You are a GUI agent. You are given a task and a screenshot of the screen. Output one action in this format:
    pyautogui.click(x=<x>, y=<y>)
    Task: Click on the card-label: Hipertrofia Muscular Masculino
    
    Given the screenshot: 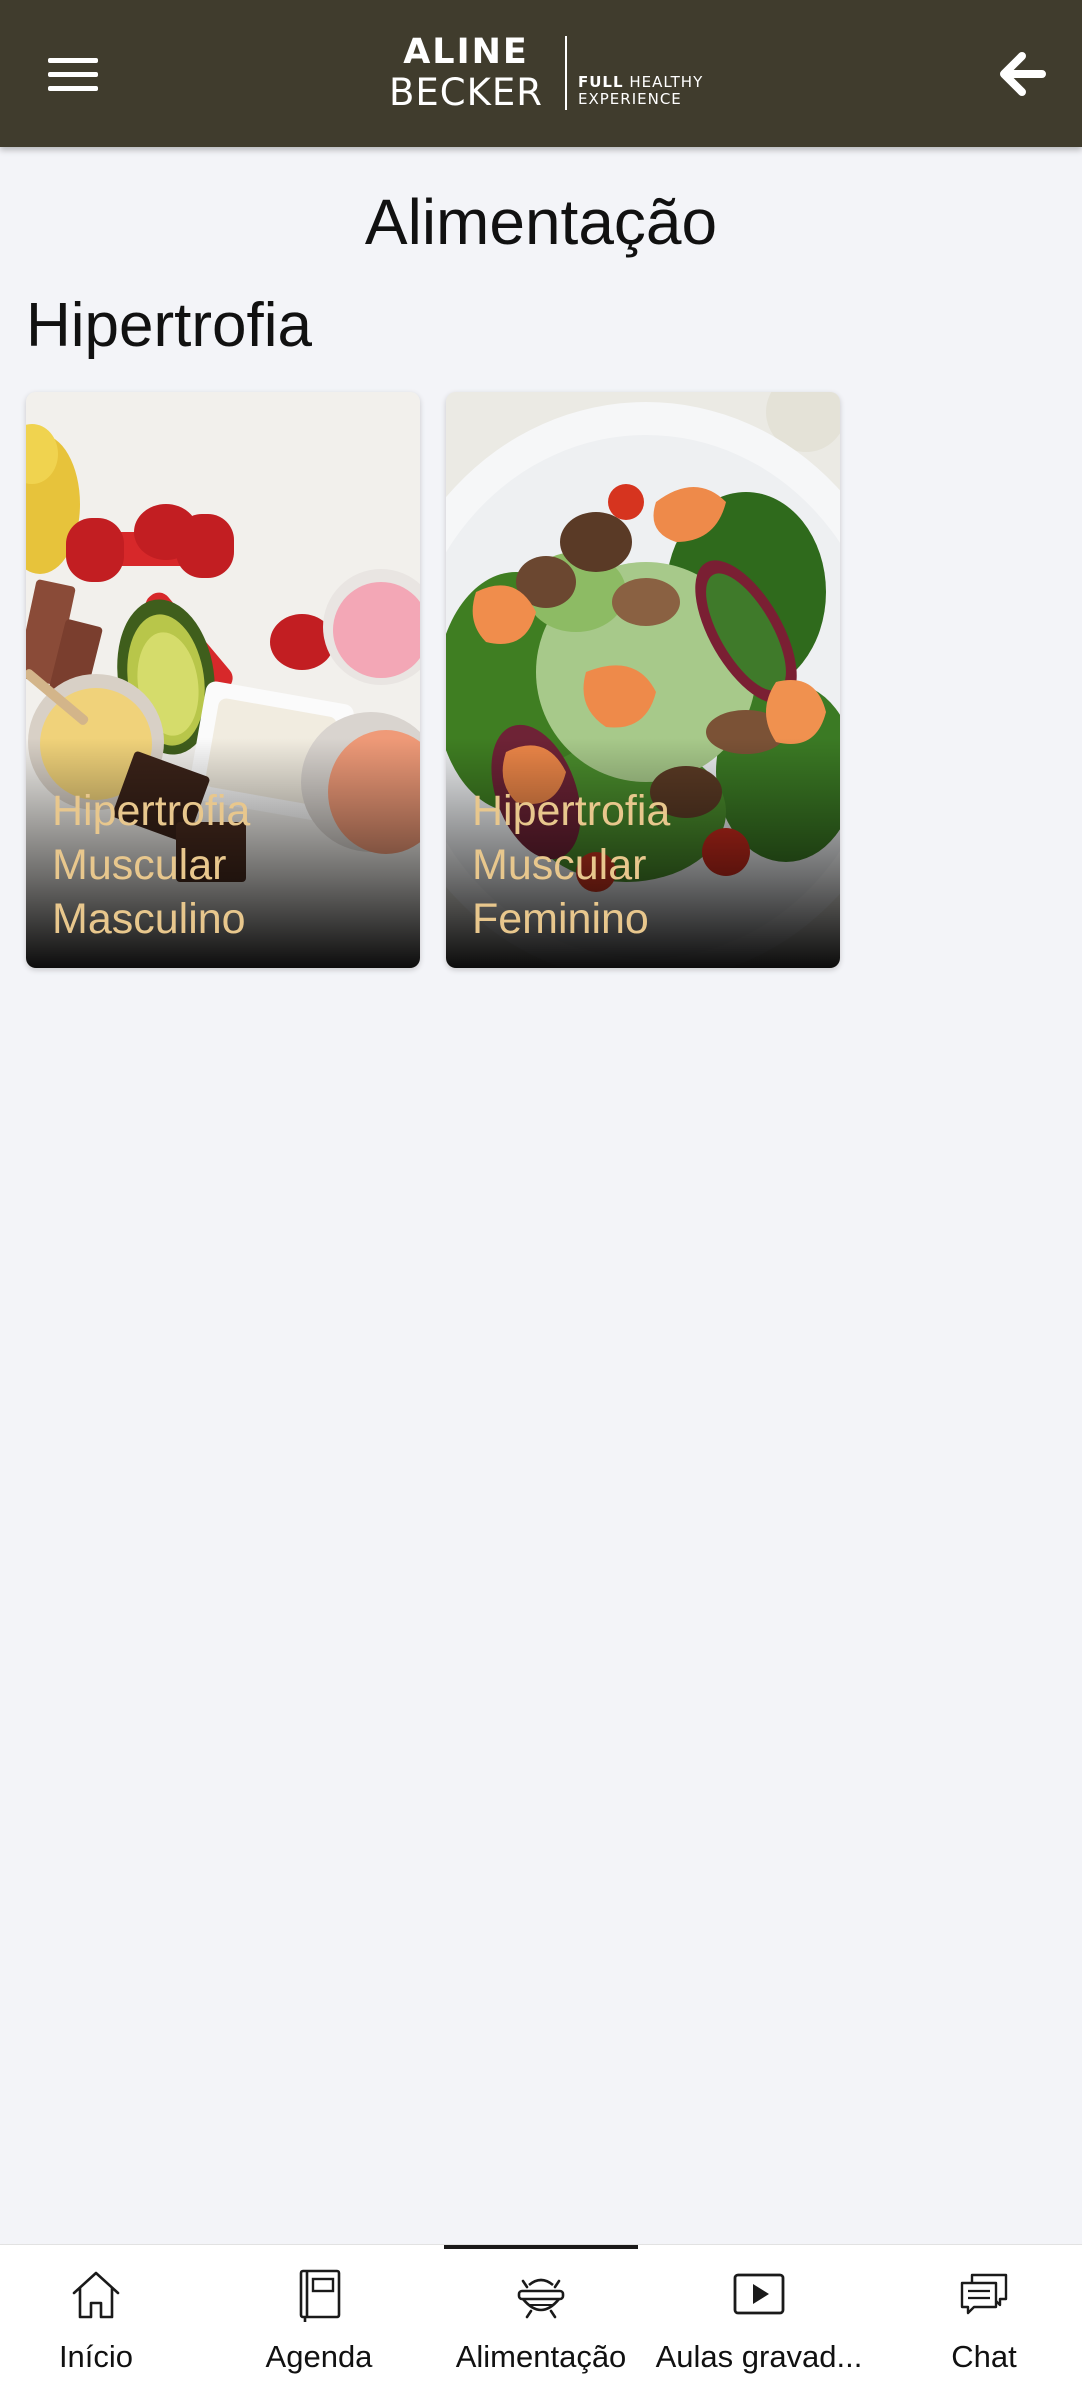 What is the action you would take?
    pyautogui.click(x=151, y=865)
    